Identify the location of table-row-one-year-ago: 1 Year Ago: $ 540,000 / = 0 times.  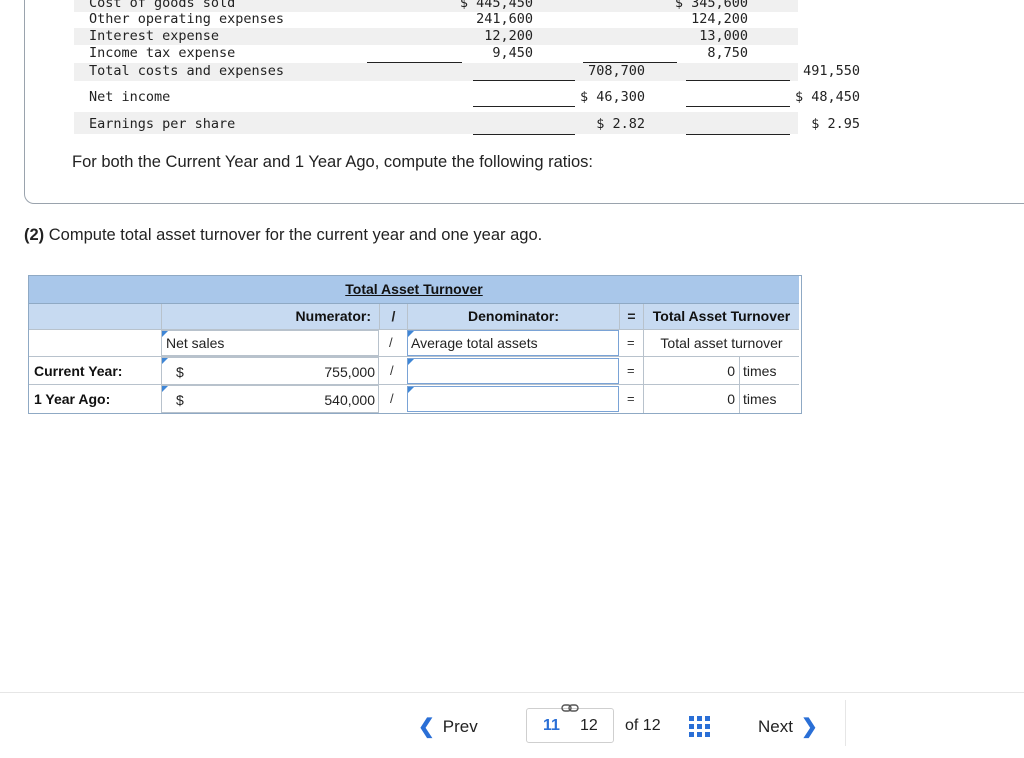
(414, 398).